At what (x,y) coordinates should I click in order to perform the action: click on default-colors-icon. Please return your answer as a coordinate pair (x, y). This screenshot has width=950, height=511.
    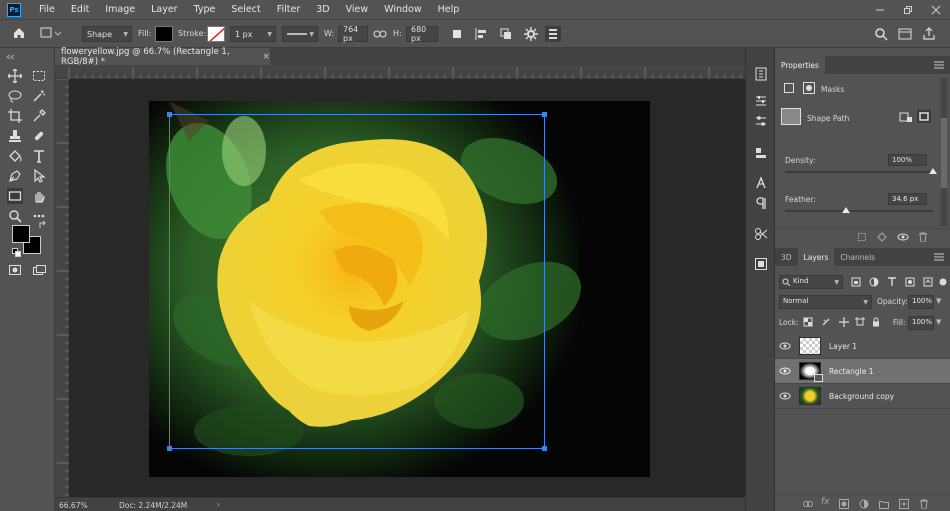
    Looking at the image, I should click on (16, 252).